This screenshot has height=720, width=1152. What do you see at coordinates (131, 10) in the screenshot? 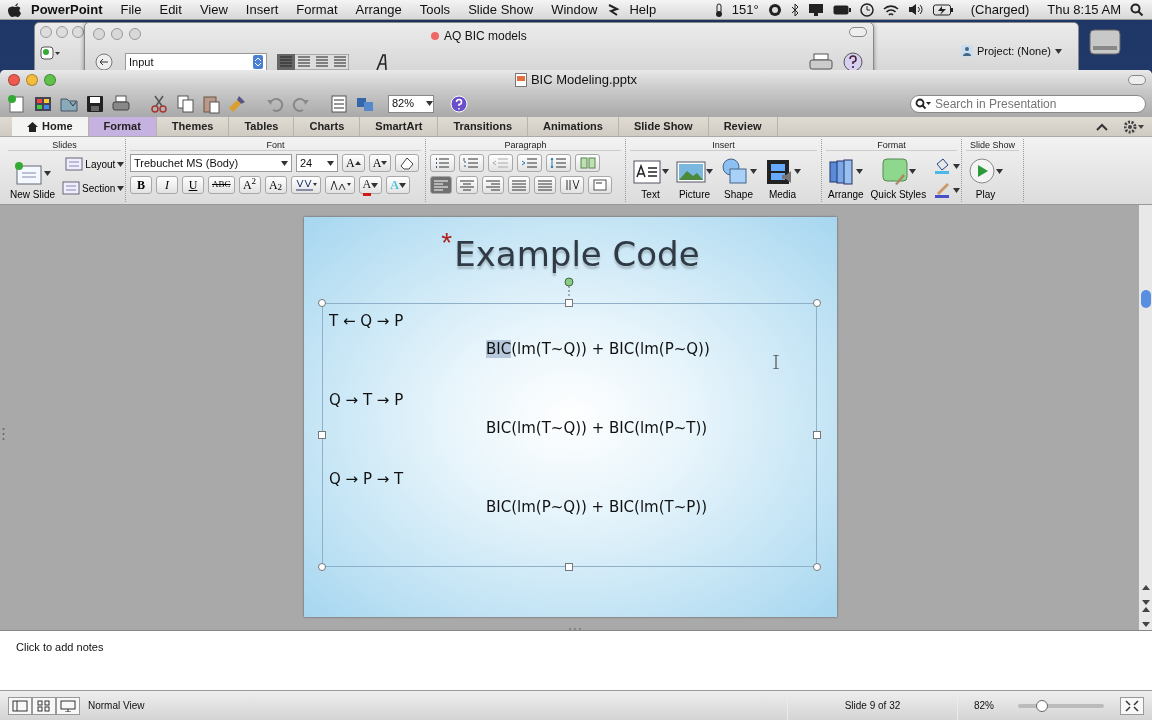
I see `menu-item: File` at bounding box center [131, 10].